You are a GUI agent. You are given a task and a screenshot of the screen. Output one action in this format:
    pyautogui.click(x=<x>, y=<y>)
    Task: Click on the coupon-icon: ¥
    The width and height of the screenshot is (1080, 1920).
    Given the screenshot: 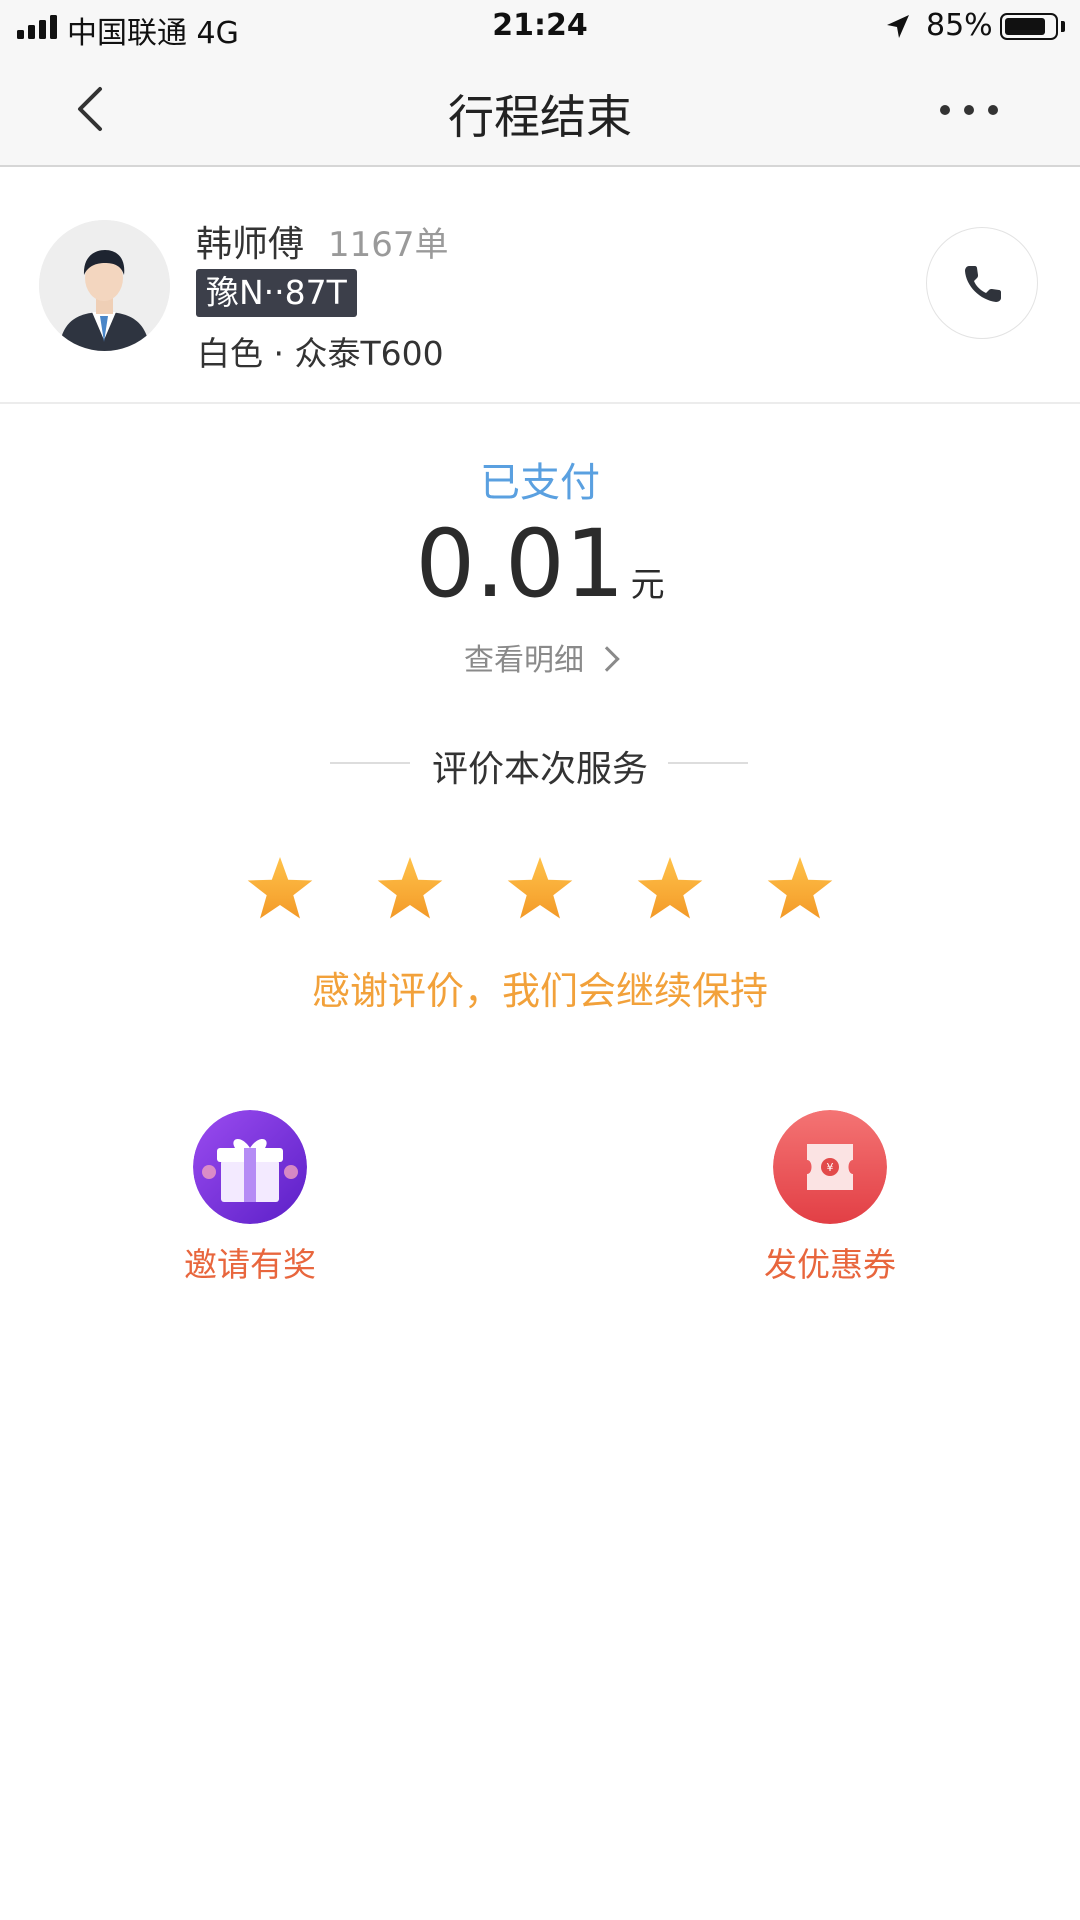 What is the action you would take?
    pyautogui.click(x=830, y=1167)
    